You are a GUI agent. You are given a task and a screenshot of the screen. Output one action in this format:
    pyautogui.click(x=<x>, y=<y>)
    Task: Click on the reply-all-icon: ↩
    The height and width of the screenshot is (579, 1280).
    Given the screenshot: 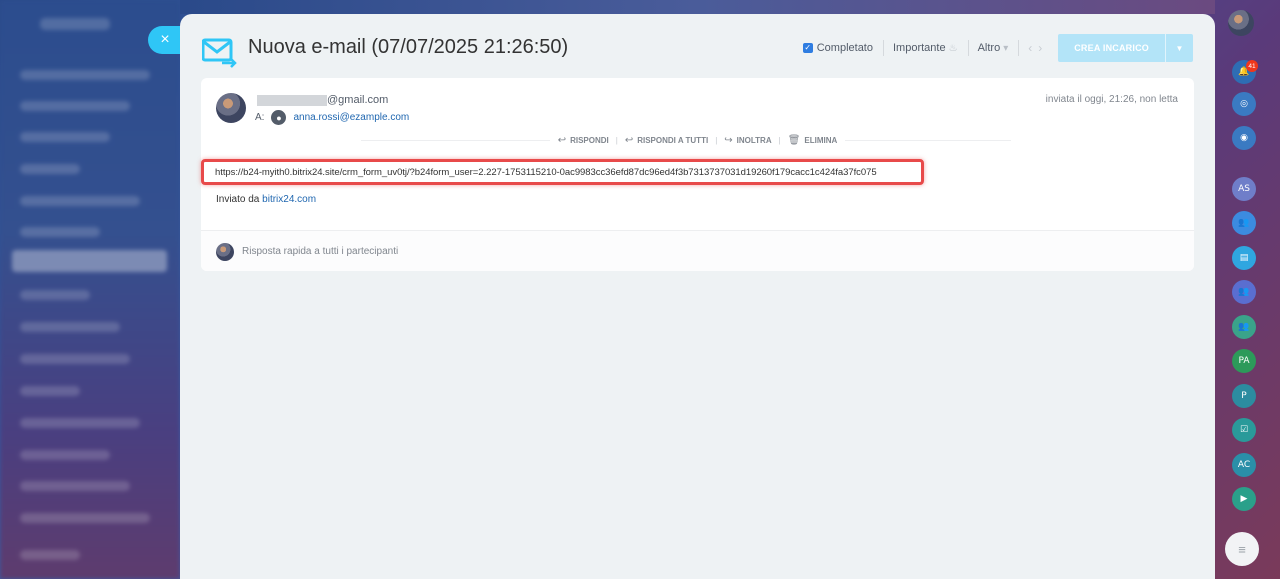 What is the action you would take?
    pyautogui.click(x=629, y=140)
    